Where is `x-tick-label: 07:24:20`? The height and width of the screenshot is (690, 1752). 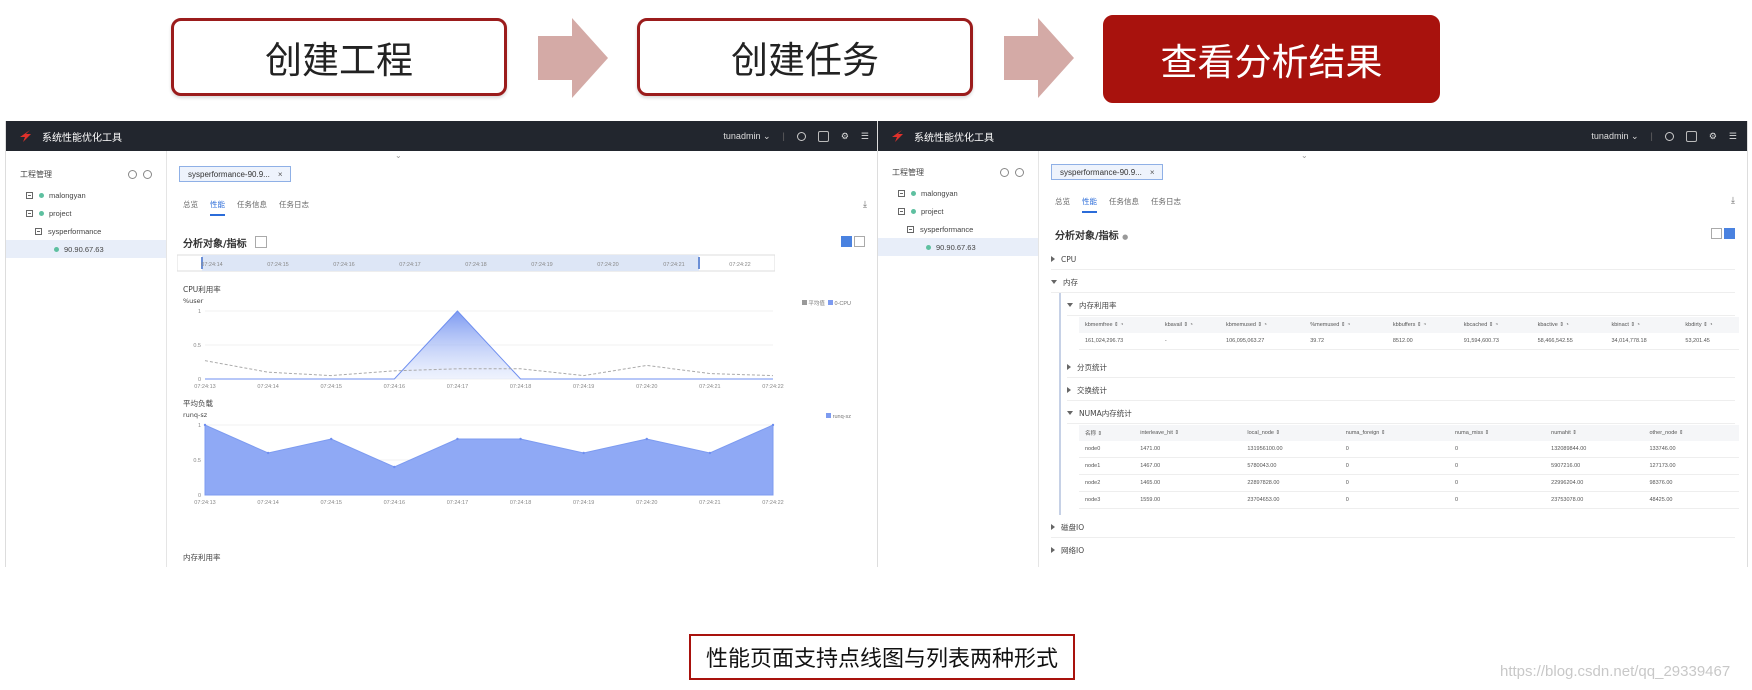 x-tick-label: 07:24:20 is located at coordinates (646, 386).